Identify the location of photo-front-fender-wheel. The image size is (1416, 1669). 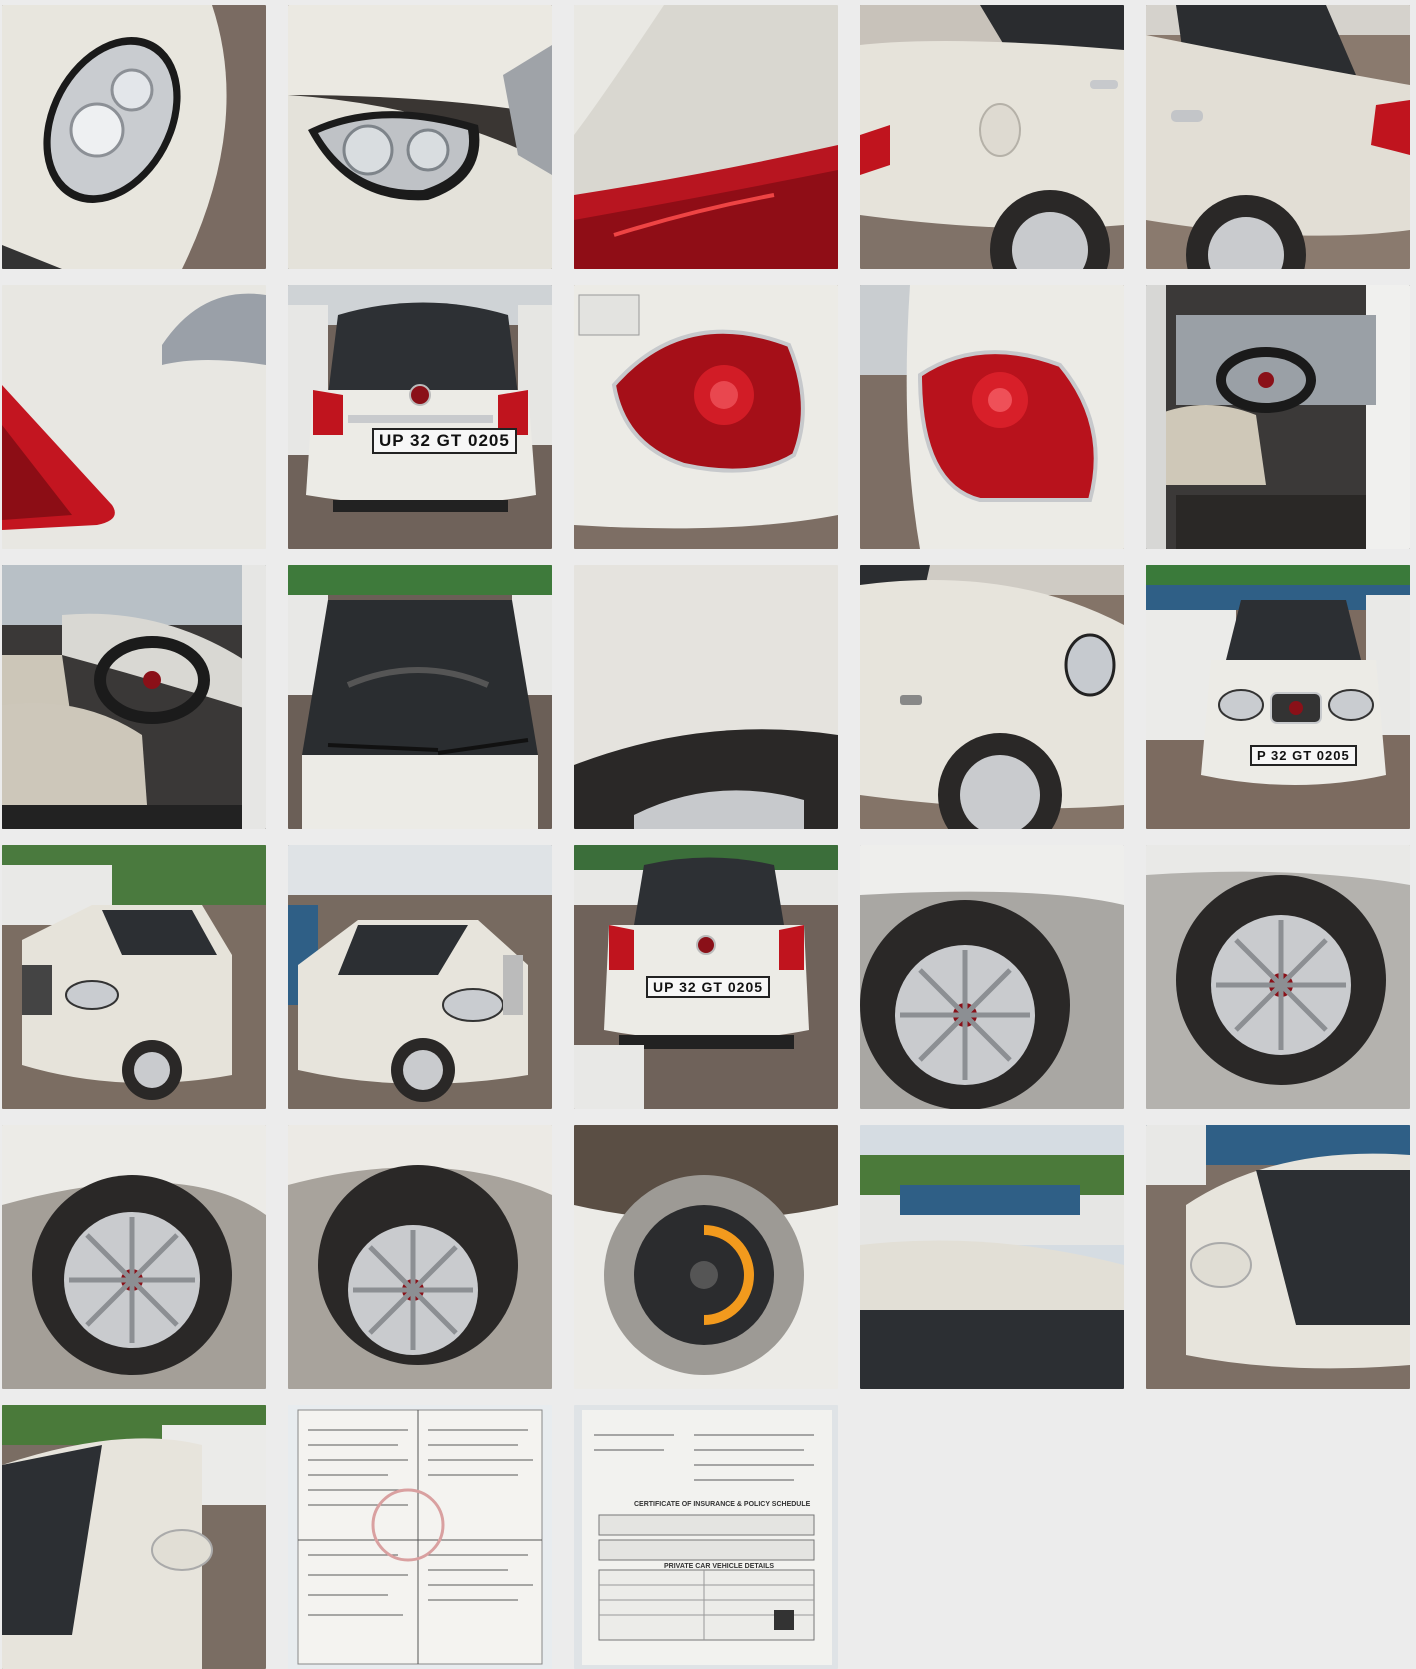
(992, 697).